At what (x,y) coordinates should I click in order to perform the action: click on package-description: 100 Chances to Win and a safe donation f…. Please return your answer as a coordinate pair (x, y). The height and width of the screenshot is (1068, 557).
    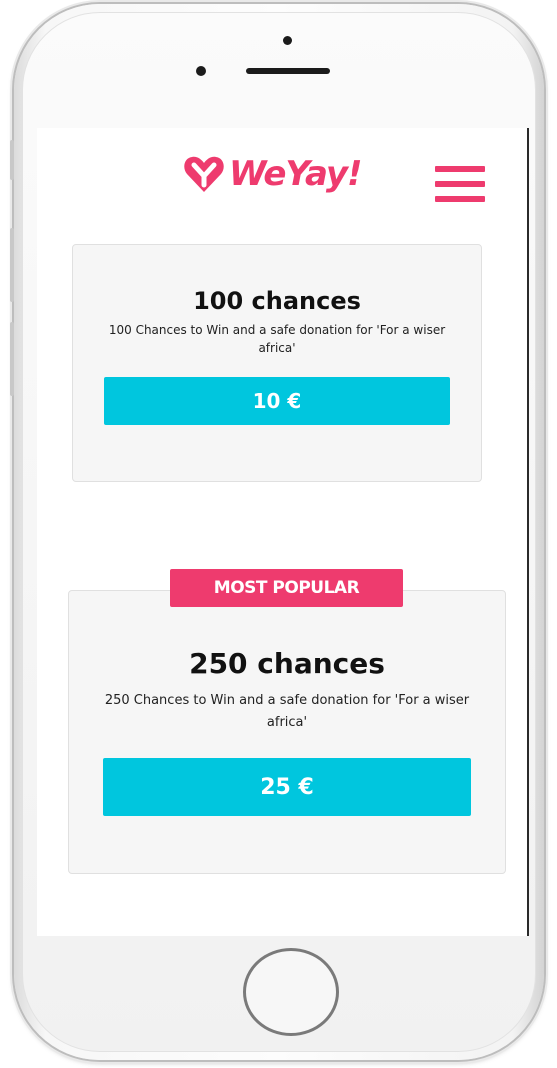
    Looking at the image, I should click on (277, 339).